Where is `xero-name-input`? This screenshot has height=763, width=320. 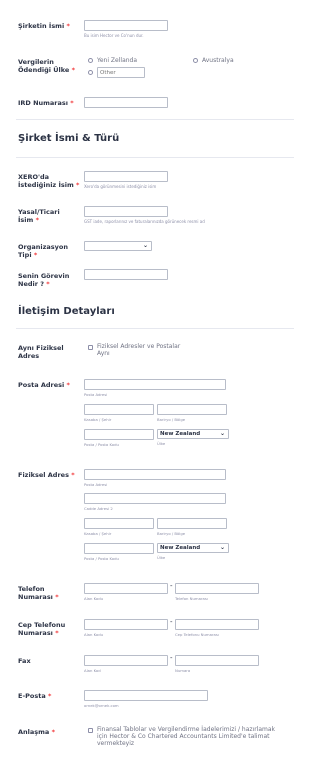 xero-name-input is located at coordinates (126, 176).